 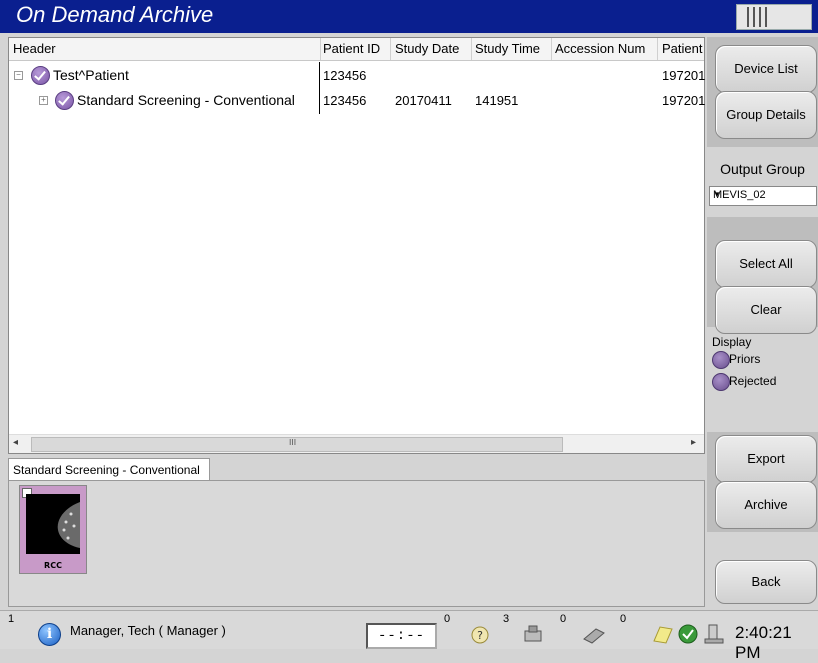 I want to click on clear-label: Clear, so click(x=766, y=309).